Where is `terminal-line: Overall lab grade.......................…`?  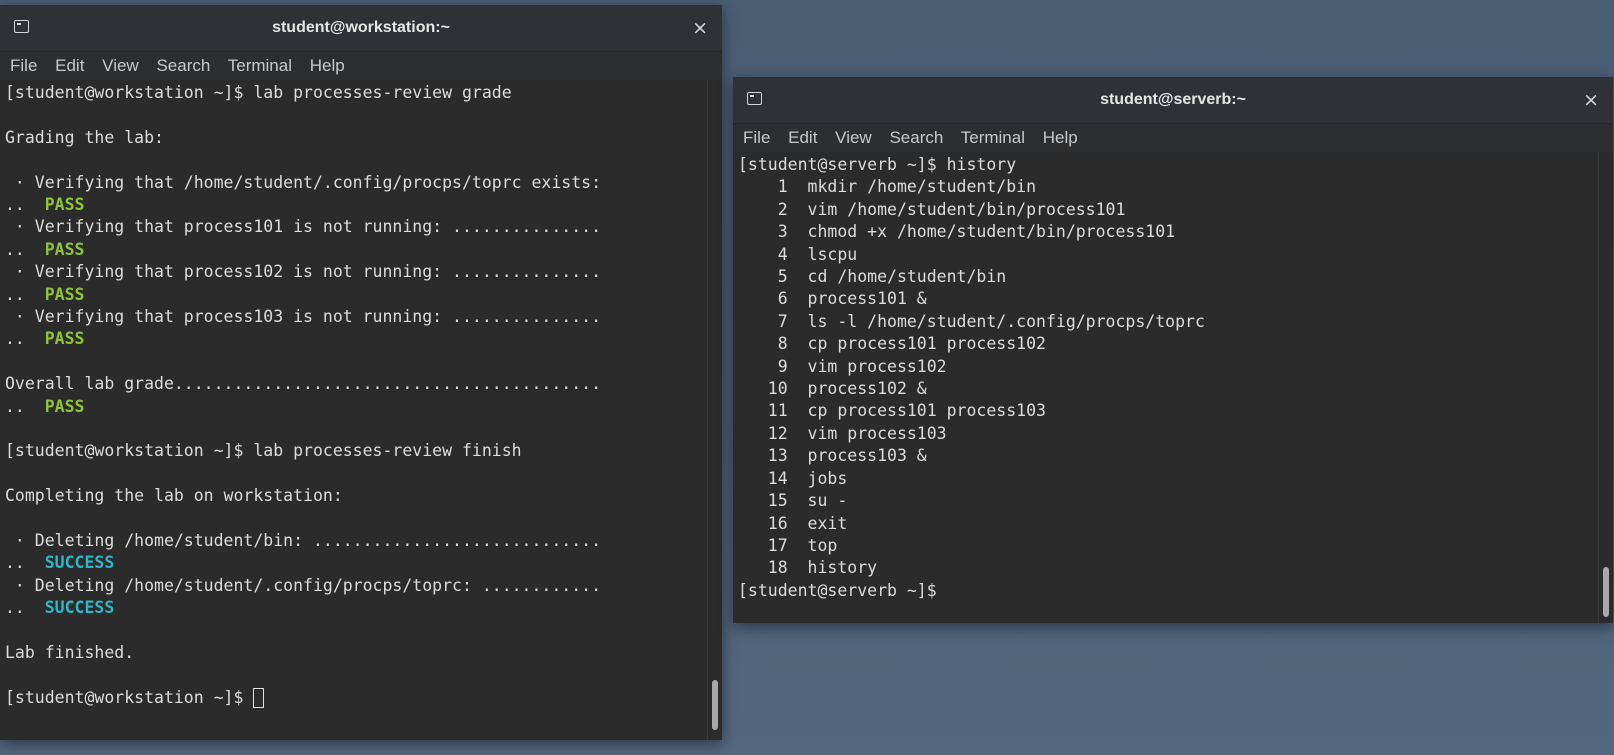
terminal-line: Overall lab grade.......................… is located at coordinates (363, 384).